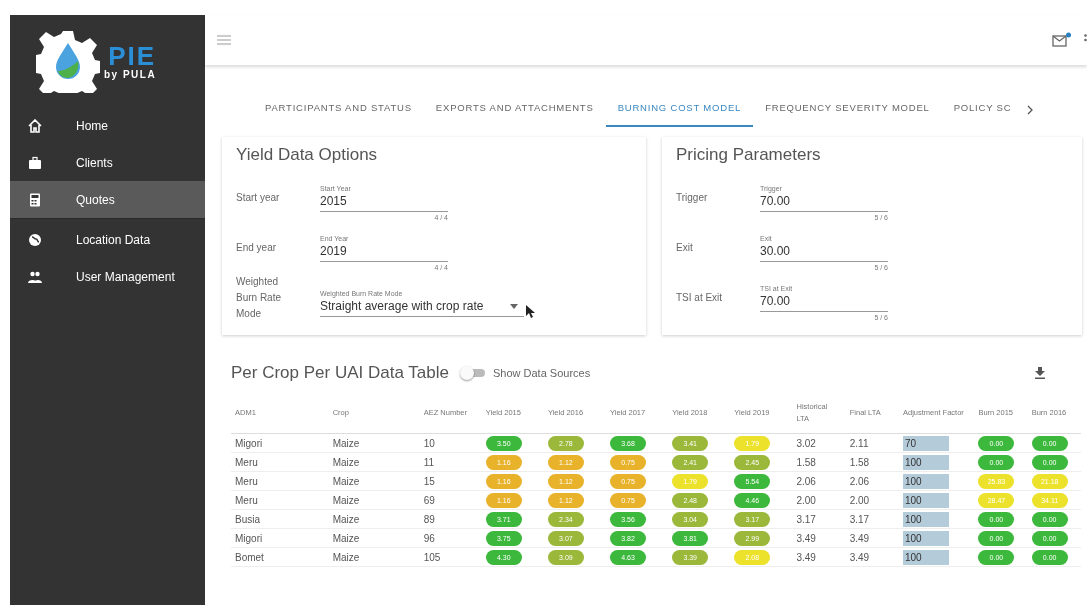 The height and width of the screenshot is (605, 1087). Describe the element at coordinates (530, 311) in the screenshot. I see `pointer-cursor-icon` at that location.